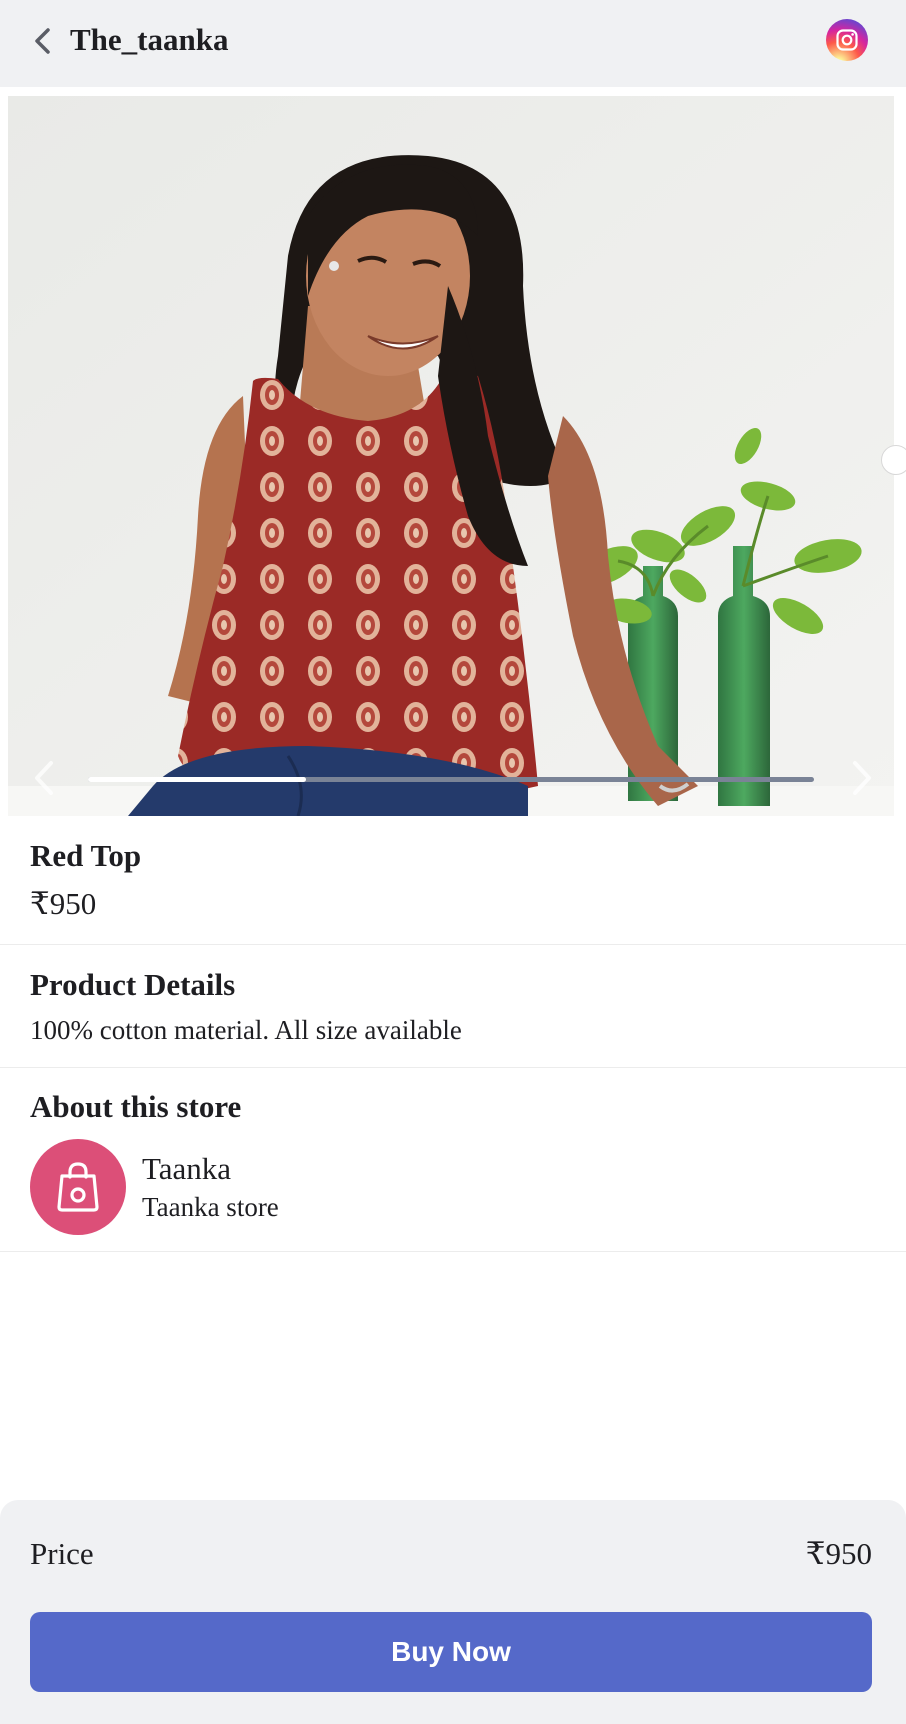 This screenshot has width=906, height=1724. What do you see at coordinates (149, 39) in the screenshot?
I see `page-title: The_taanka` at bounding box center [149, 39].